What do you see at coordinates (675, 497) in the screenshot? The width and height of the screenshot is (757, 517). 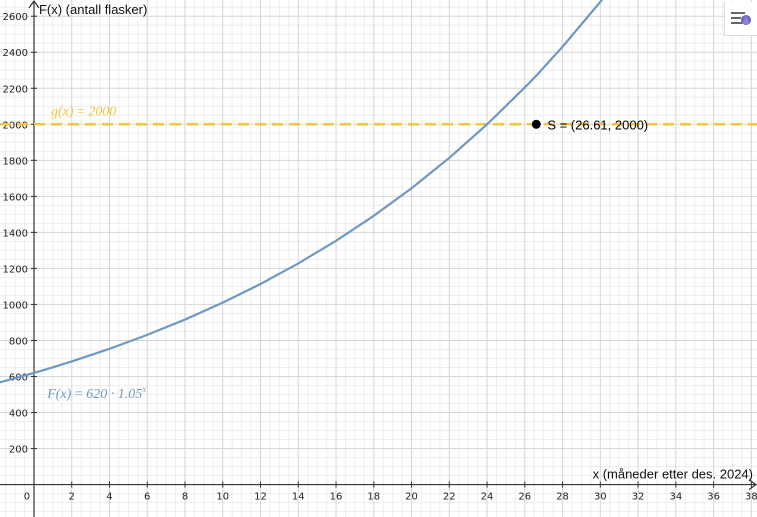 I see `x-tick-label: 34` at bounding box center [675, 497].